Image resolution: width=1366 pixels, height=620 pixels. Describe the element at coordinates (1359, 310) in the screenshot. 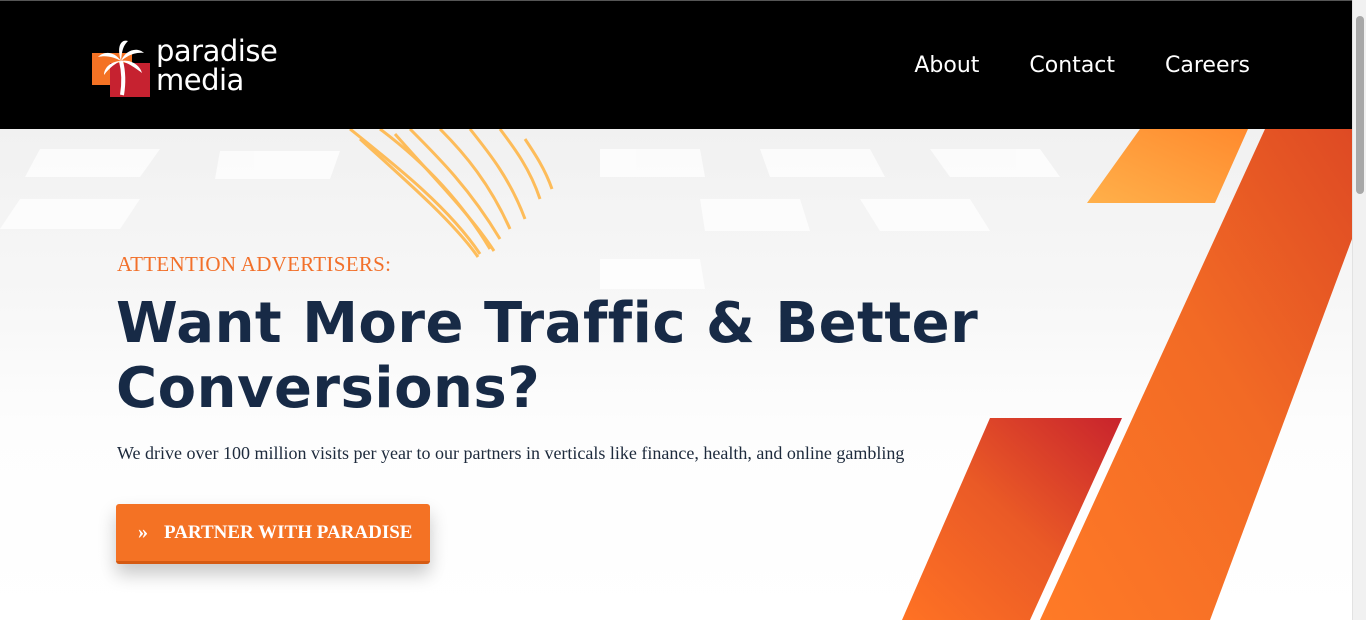

I see `page-scrollbar` at that location.